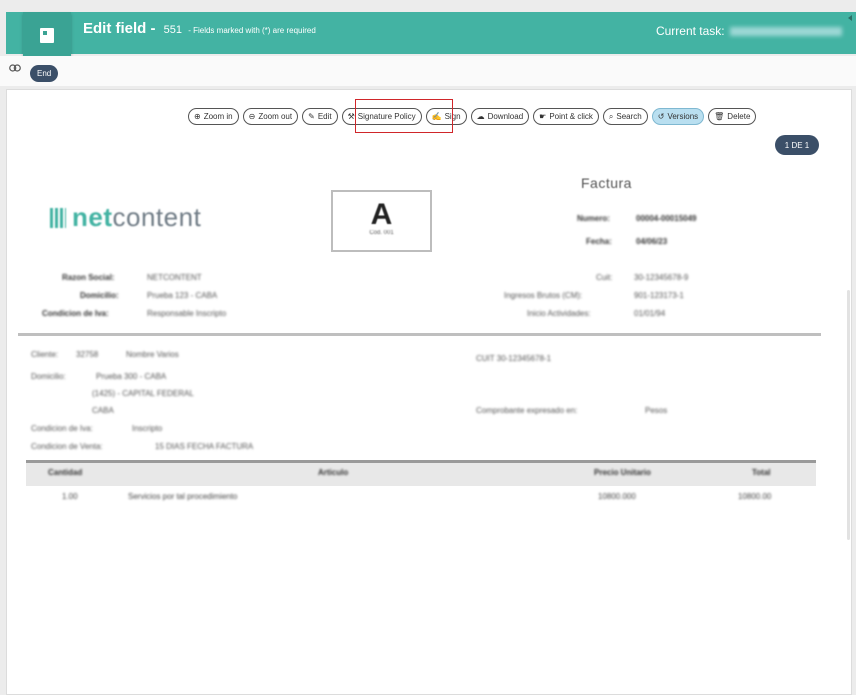  Describe the element at coordinates (739, 116) in the screenshot. I see `delete-label: Delete` at that location.